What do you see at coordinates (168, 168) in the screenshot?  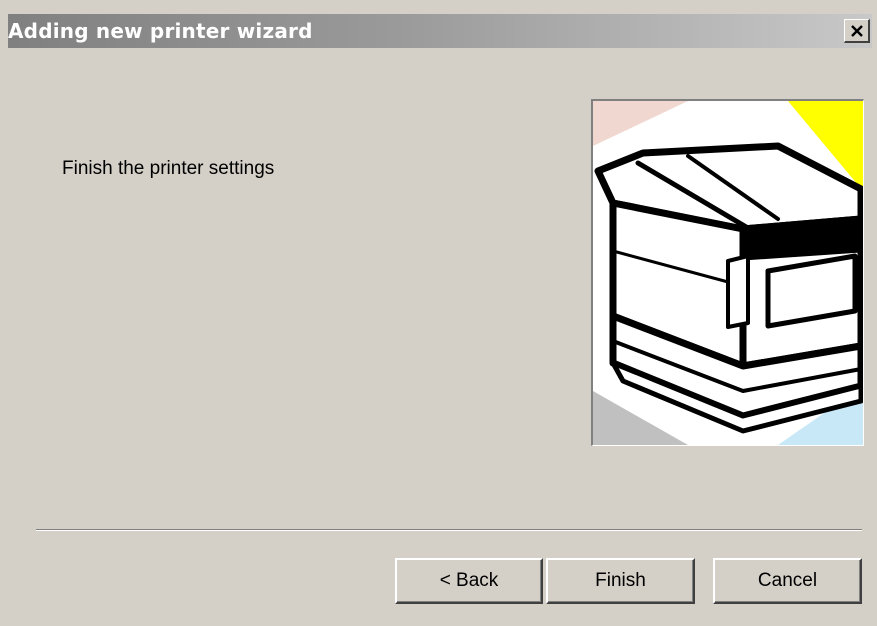 I see `instruction-text: Finish the printer settings` at bounding box center [168, 168].